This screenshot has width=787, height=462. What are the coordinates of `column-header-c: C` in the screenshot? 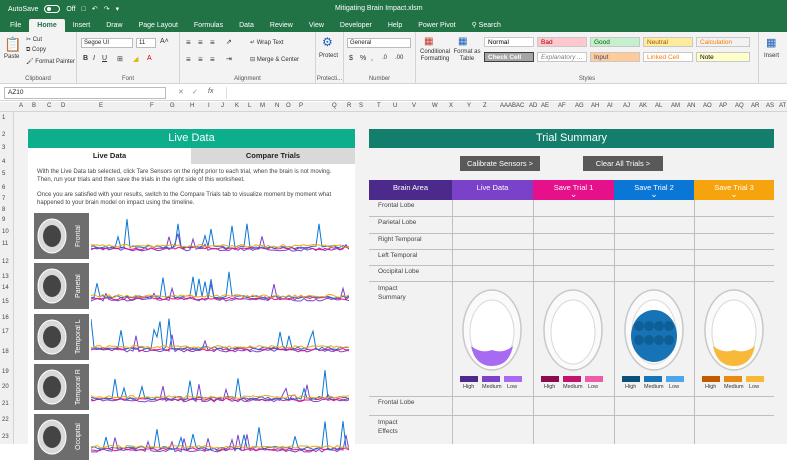 It's located at (49, 106).